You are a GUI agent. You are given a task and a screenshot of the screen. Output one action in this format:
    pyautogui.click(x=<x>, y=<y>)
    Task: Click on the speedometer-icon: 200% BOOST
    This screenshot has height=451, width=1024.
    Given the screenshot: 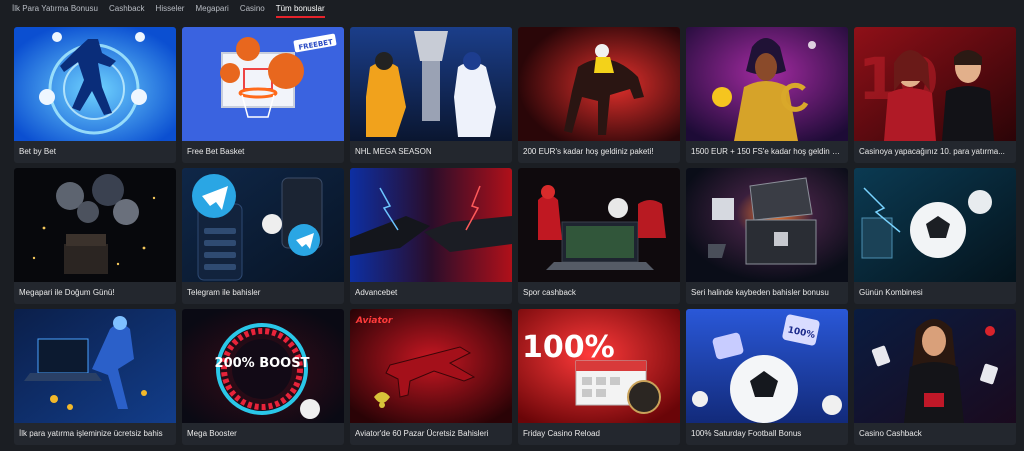 What is the action you would take?
    pyautogui.click(x=263, y=366)
    